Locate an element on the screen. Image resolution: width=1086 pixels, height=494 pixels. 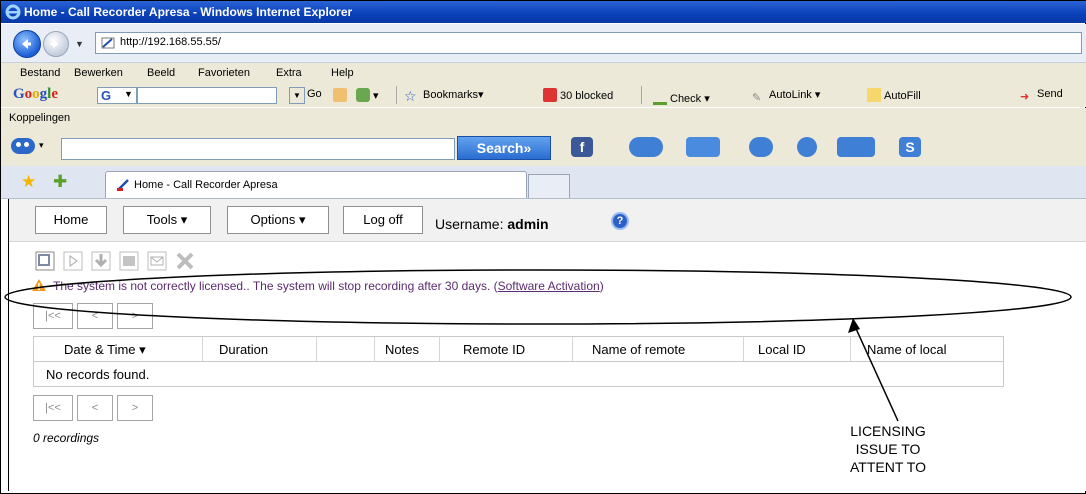
page-icon is located at coordinates (108, 43).